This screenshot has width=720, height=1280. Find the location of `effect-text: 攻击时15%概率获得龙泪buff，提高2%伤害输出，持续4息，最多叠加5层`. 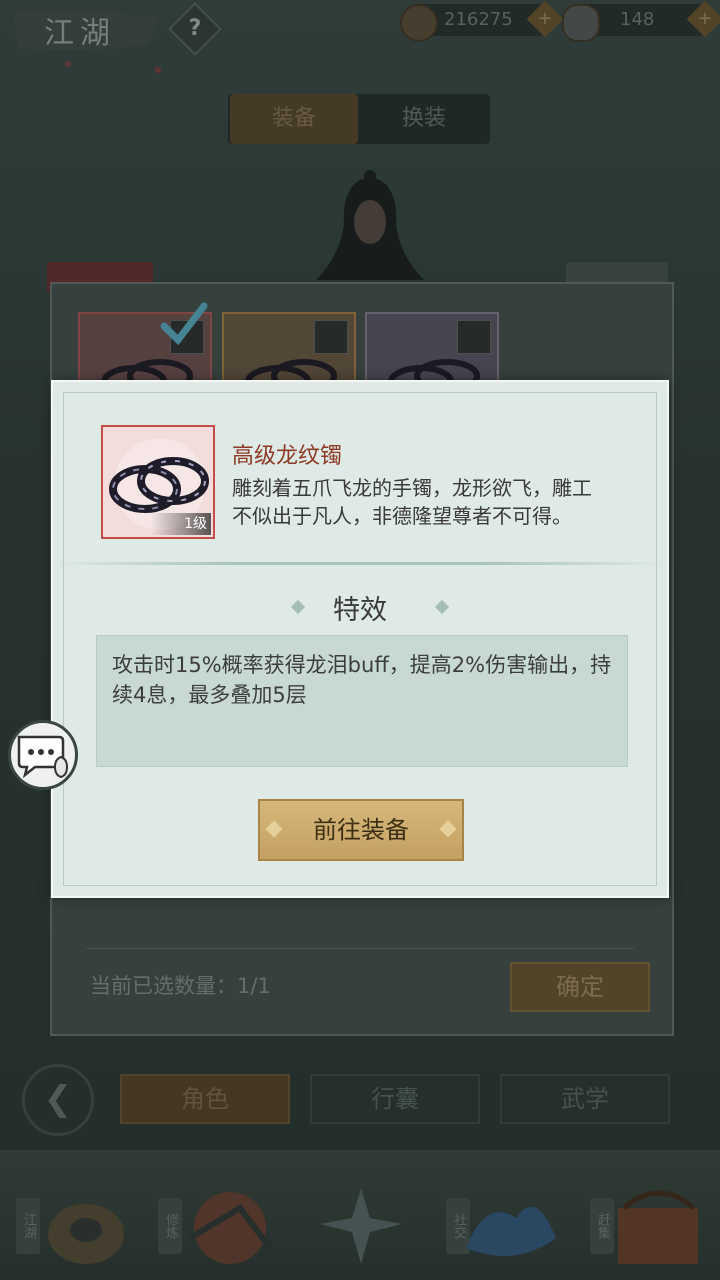

effect-text: 攻击时15%概率获得龙泪buff，提高2%伤害输出，持续4息，最多叠加5层 is located at coordinates (362, 680).